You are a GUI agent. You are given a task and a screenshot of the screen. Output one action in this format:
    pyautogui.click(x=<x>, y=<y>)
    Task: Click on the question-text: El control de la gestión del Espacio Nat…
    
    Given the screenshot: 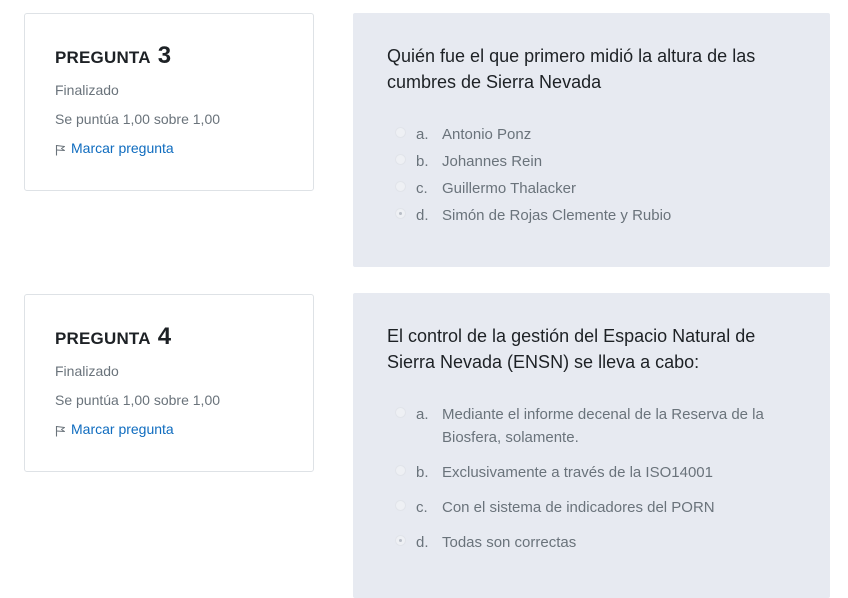 What is the action you would take?
    pyautogui.click(x=571, y=349)
    